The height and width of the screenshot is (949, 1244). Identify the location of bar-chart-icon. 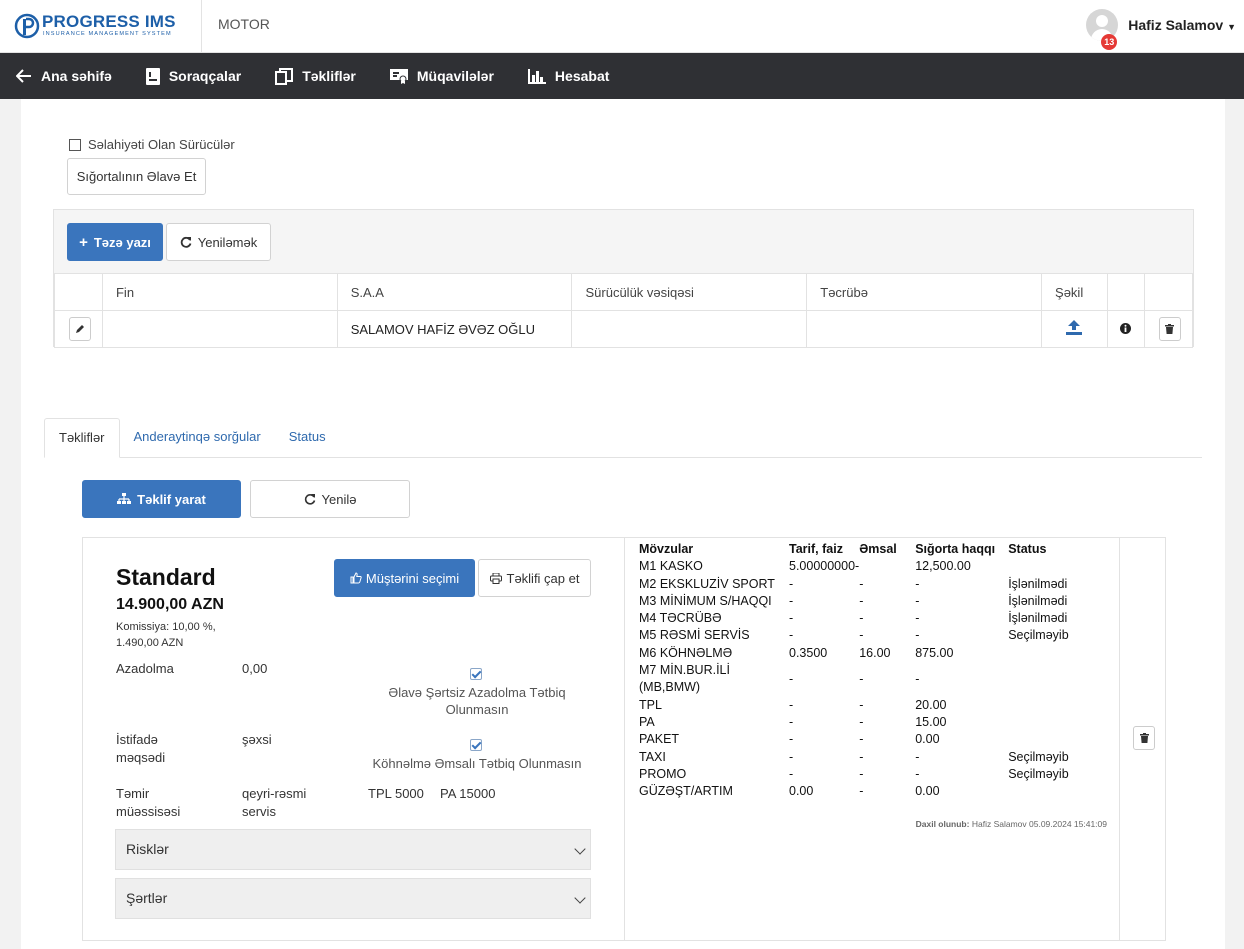
(536, 76).